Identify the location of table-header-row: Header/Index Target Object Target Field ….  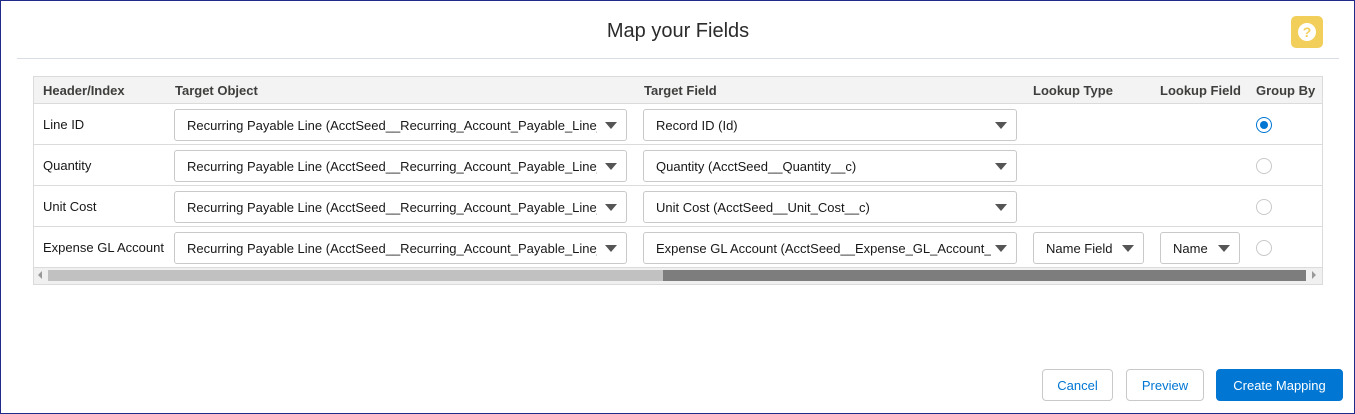
(678, 90).